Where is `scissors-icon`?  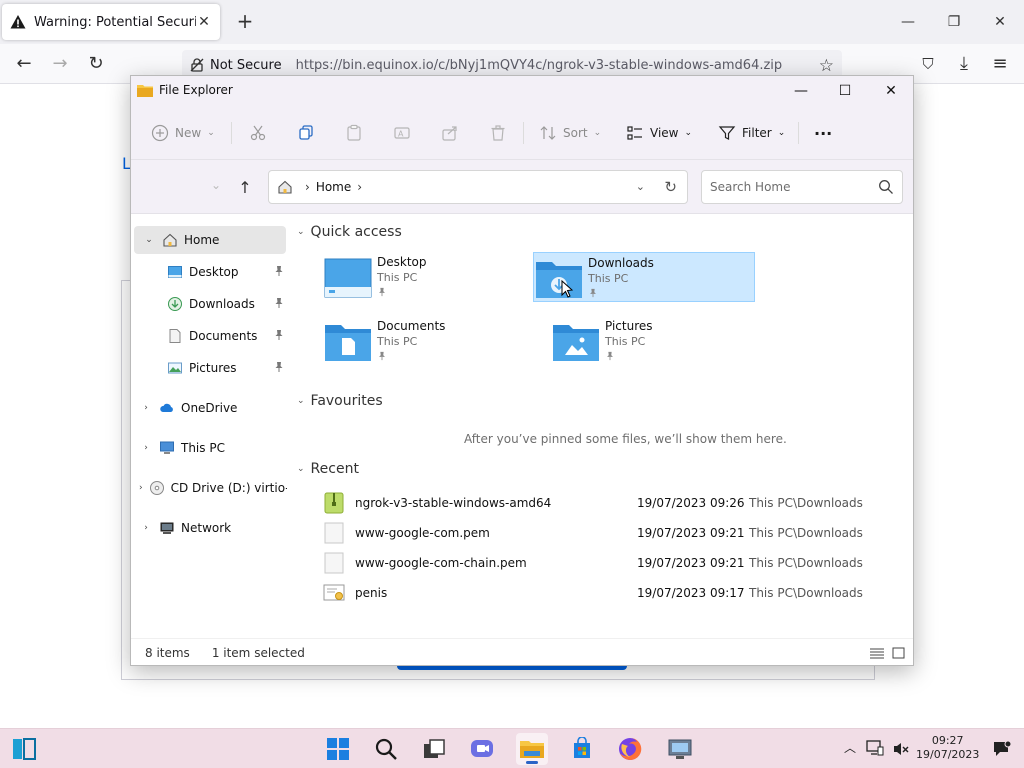
scissors-icon is located at coordinates (258, 133).